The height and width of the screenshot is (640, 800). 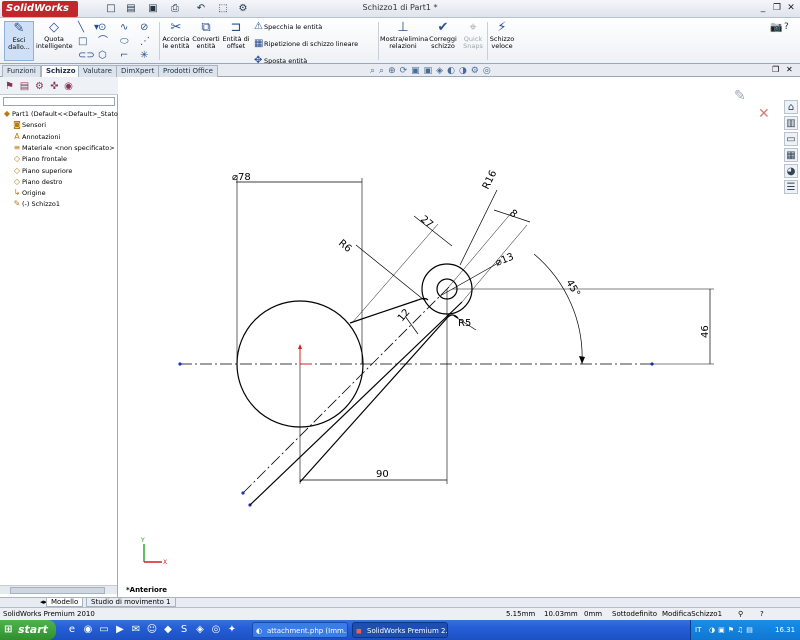 I want to click on tree-filter-input, so click(x=59, y=101).